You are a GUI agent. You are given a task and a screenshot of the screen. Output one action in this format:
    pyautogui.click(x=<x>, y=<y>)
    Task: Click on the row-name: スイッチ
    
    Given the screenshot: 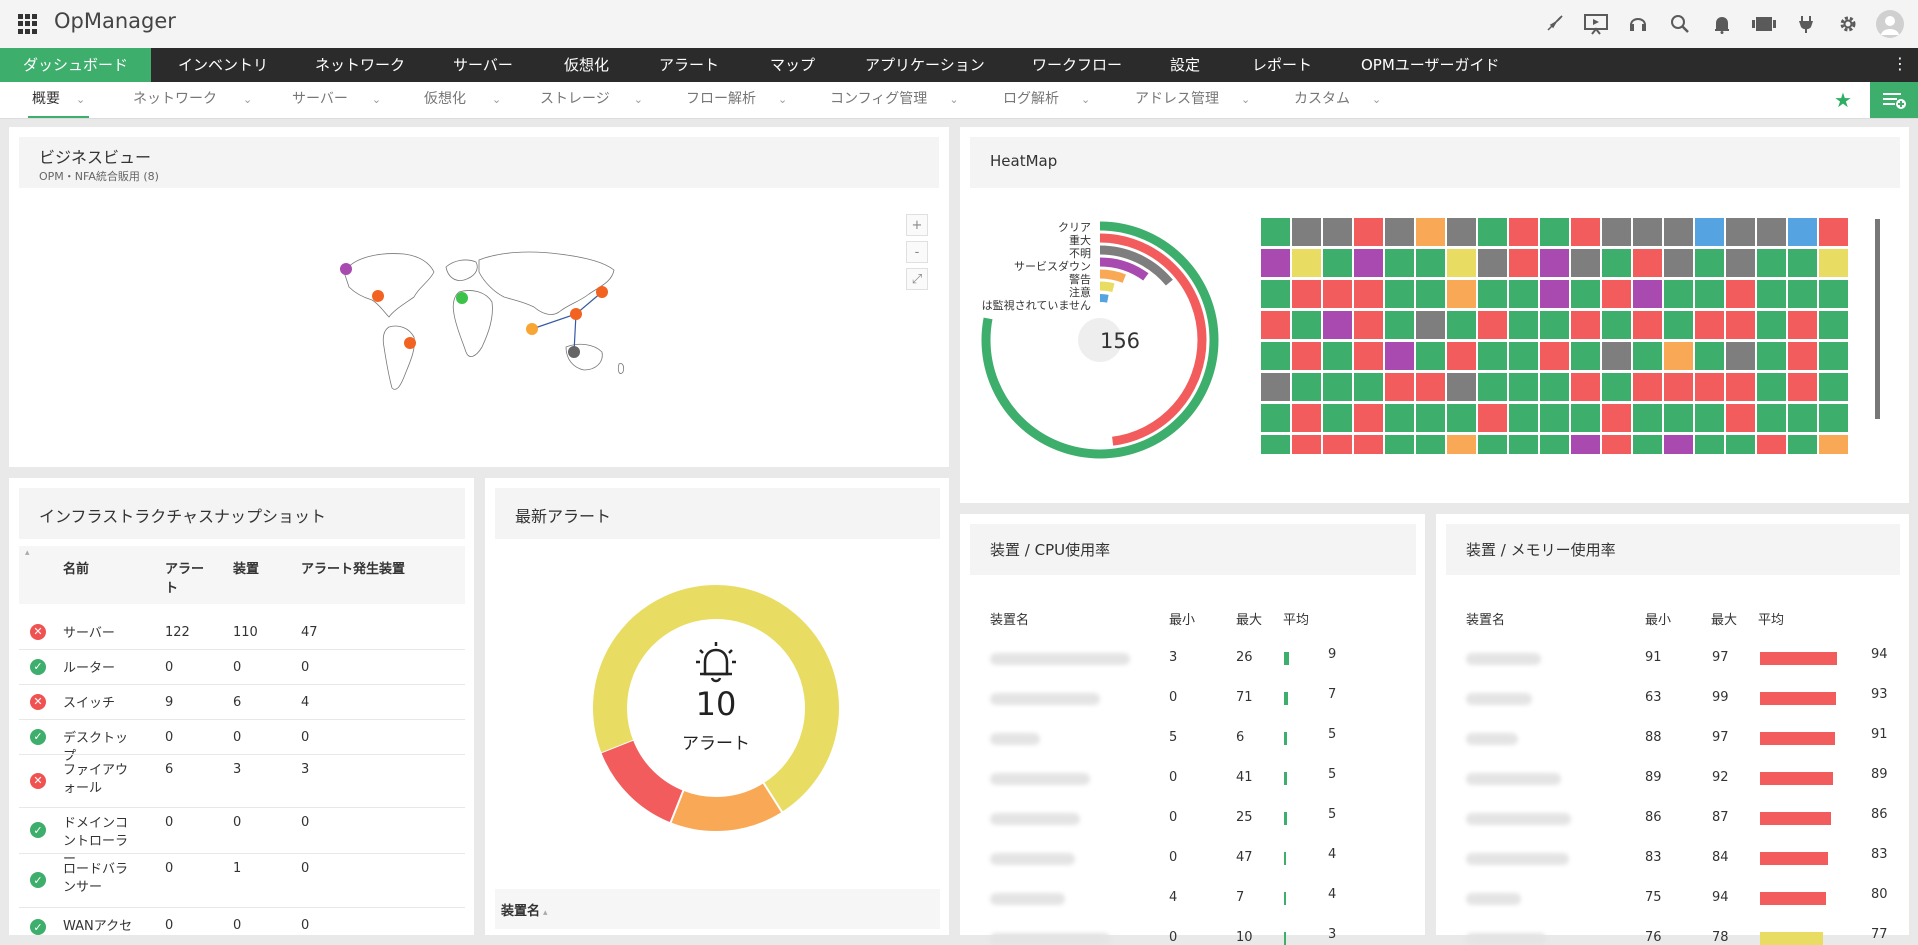 What is the action you would take?
    pyautogui.click(x=100, y=704)
    